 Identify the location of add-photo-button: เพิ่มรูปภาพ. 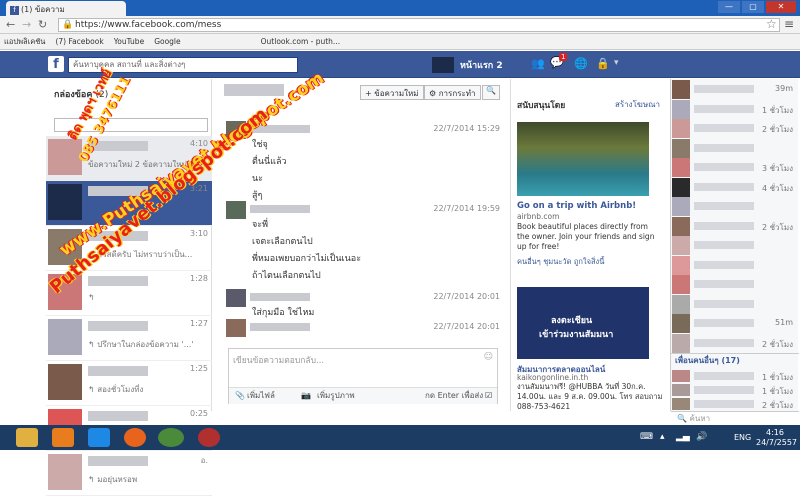
(336, 396).